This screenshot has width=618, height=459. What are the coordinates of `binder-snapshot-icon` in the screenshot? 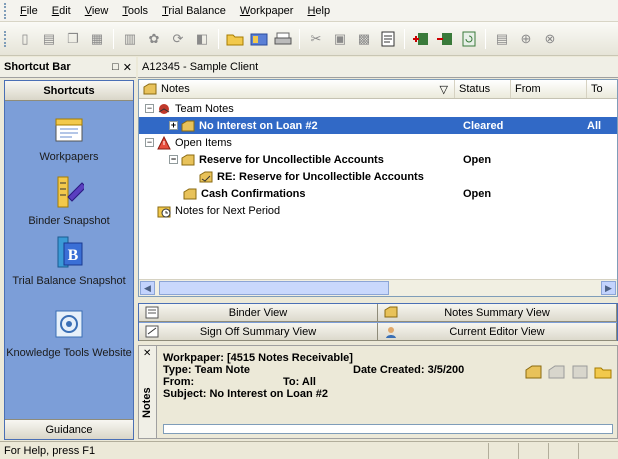 It's located at (69, 192).